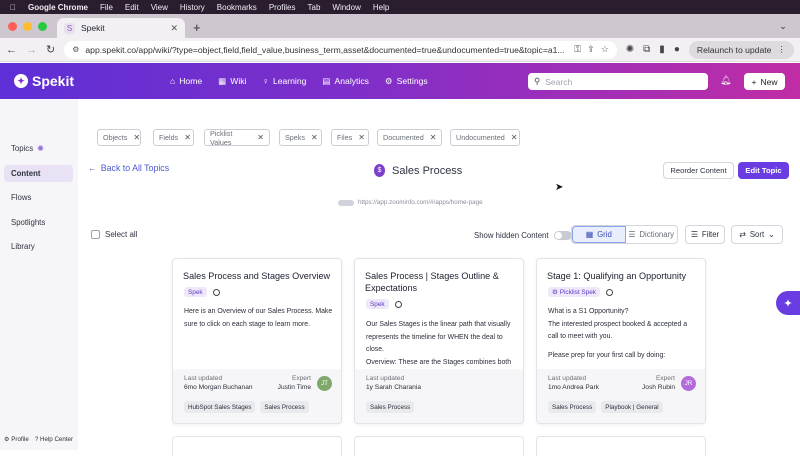  I want to click on sidebar-item-library: Library, so click(38, 246).